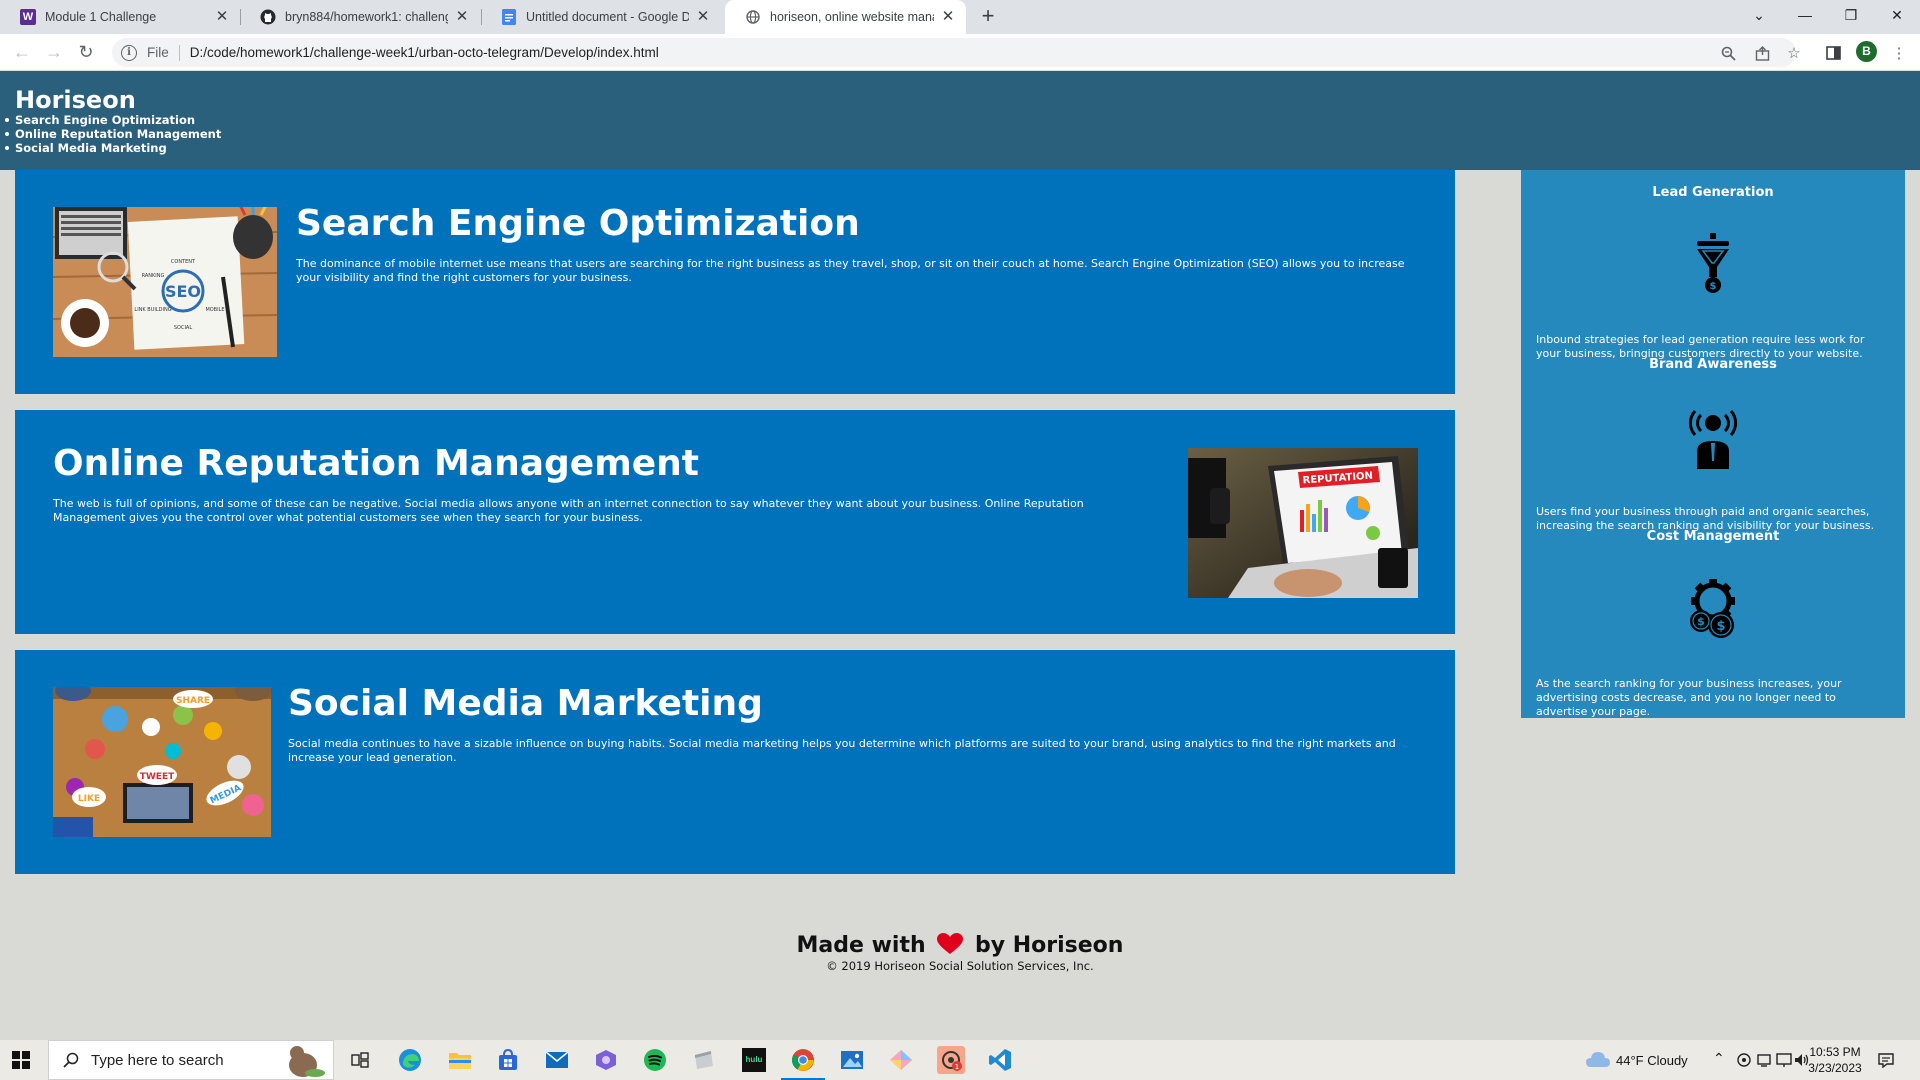 Image resolution: width=1920 pixels, height=1080 pixels. I want to click on docs-icon, so click(509, 17).